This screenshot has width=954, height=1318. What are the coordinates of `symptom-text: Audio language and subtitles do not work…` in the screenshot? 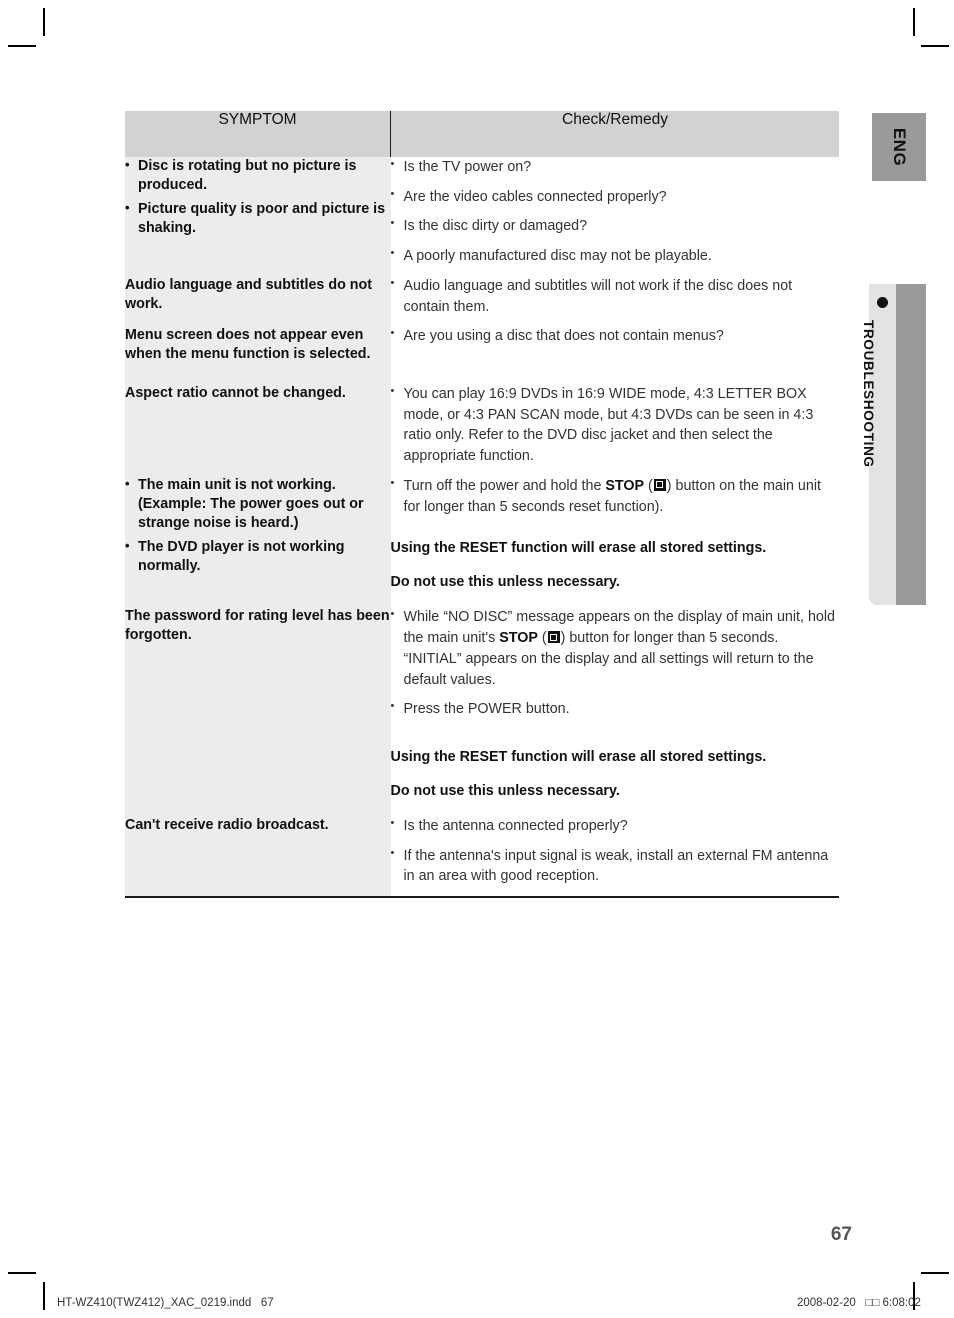 It's located at (249, 294).